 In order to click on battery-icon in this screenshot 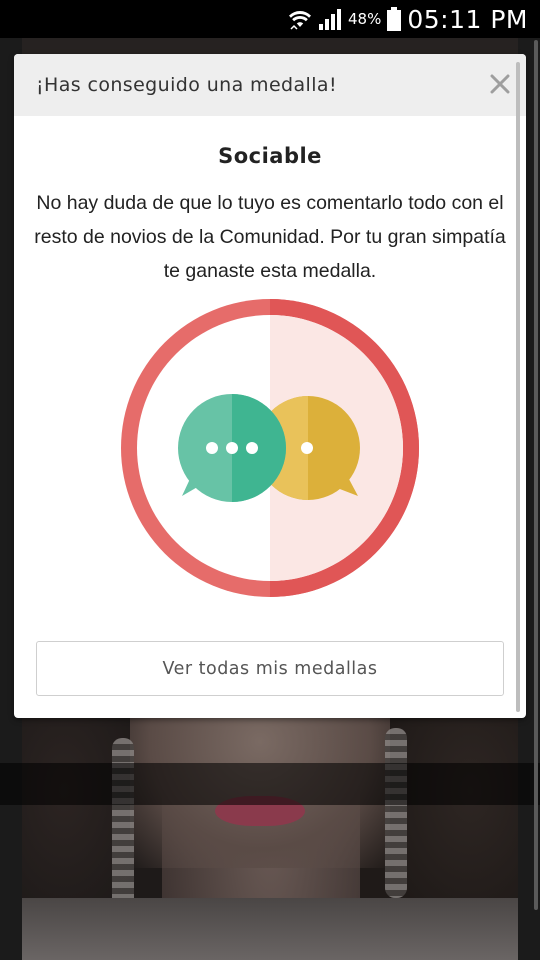, I will do `click(394, 19)`.